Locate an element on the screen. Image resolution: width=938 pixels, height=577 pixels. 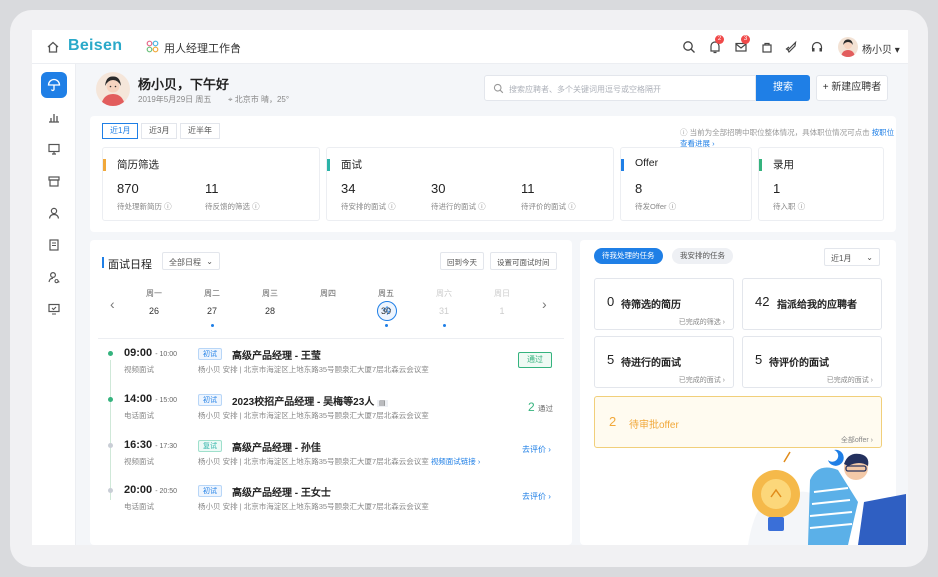
set-availability-button: 设置可面试时间 is located at coordinates (523, 261).